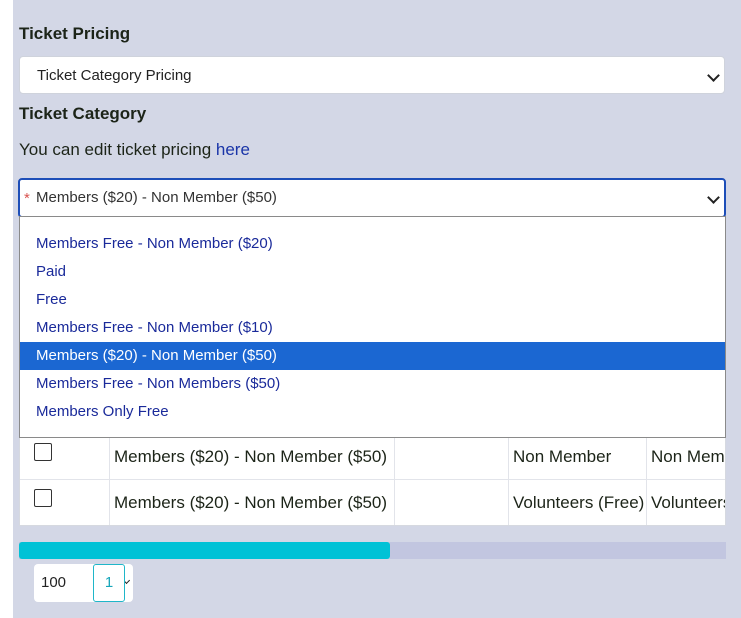  Describe the element at coordinates (578, 502) in the screenshot. I see `table-cell-type: Volunteers (Free)` at that location.